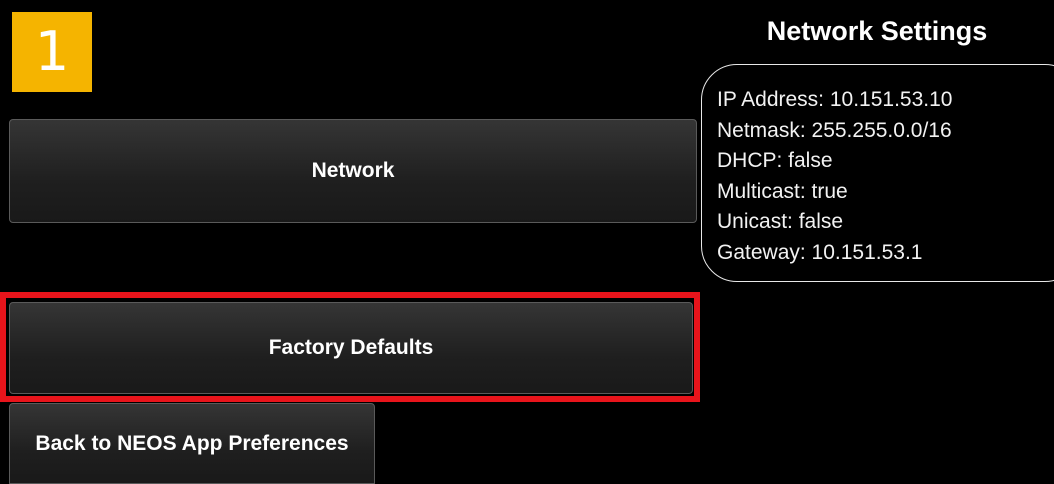 The image size is (1054, 484). I want to click on back-button-label: Back to NEOS App Preferences, so click(192, 443).